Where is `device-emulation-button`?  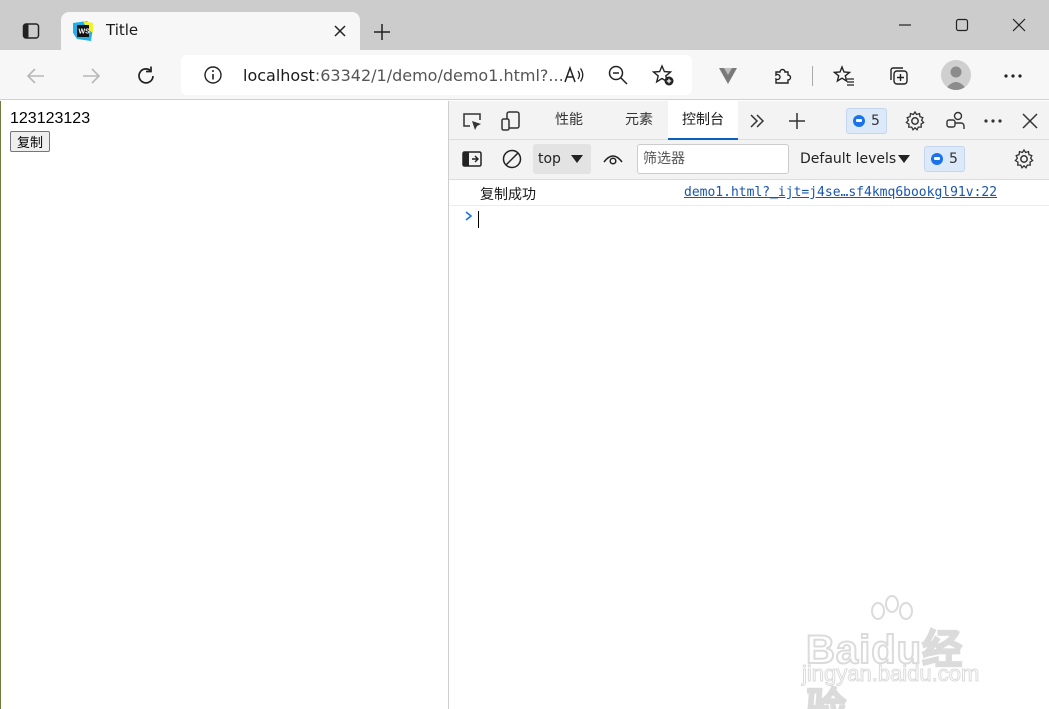
device-emulation-button is located at coordinates (511, 121).